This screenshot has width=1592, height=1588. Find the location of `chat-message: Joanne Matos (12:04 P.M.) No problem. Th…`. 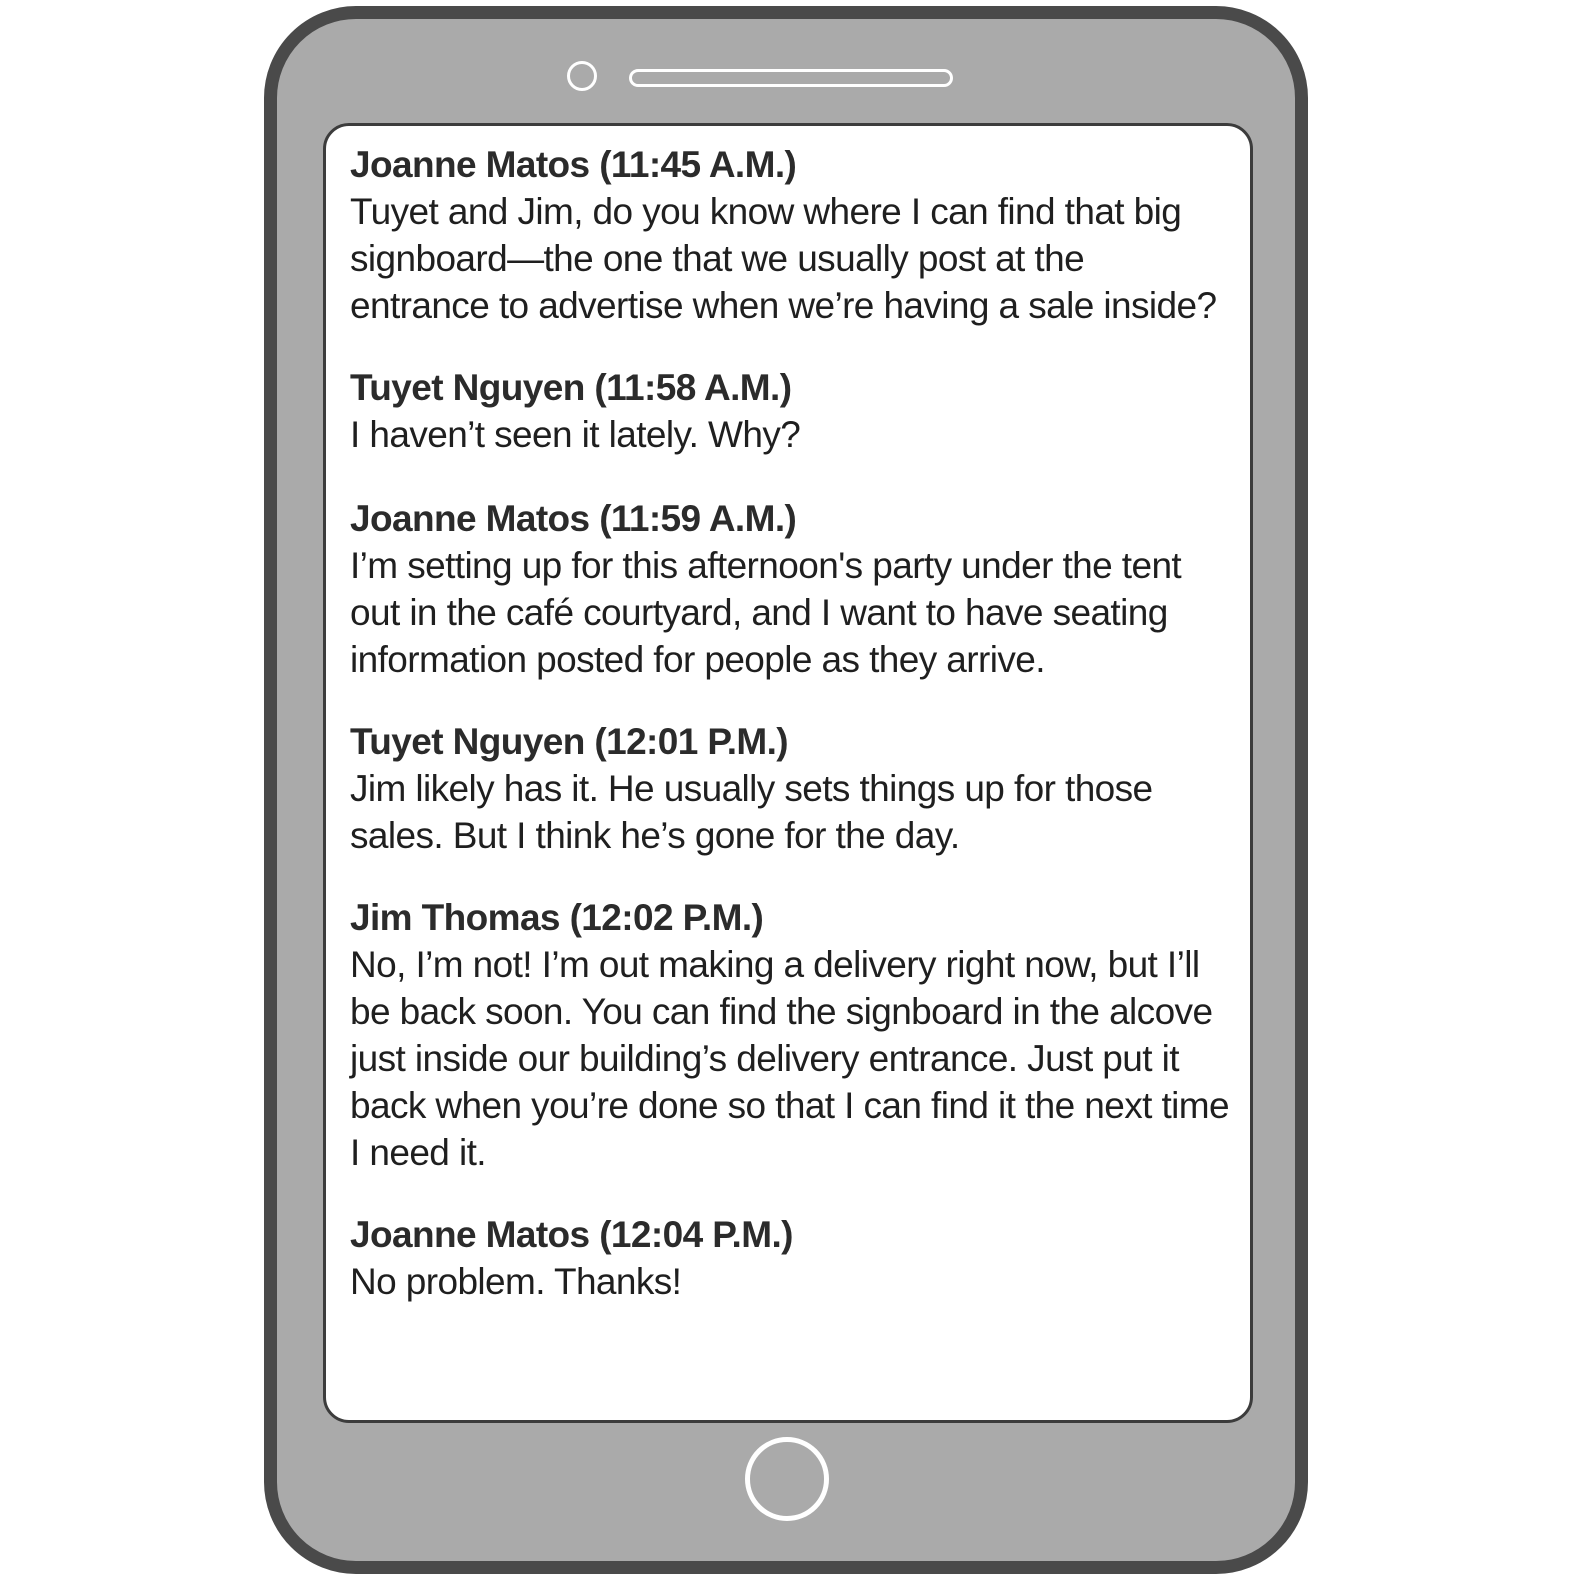

chat-message: Joanne Matos (12:04 P.M.) No problem. Th… is located at coordinates (790, 1258).